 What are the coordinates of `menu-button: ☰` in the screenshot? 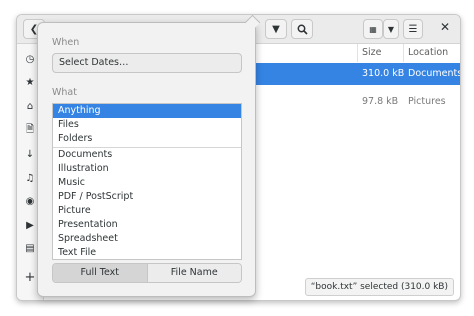 It's located at (413, 29).